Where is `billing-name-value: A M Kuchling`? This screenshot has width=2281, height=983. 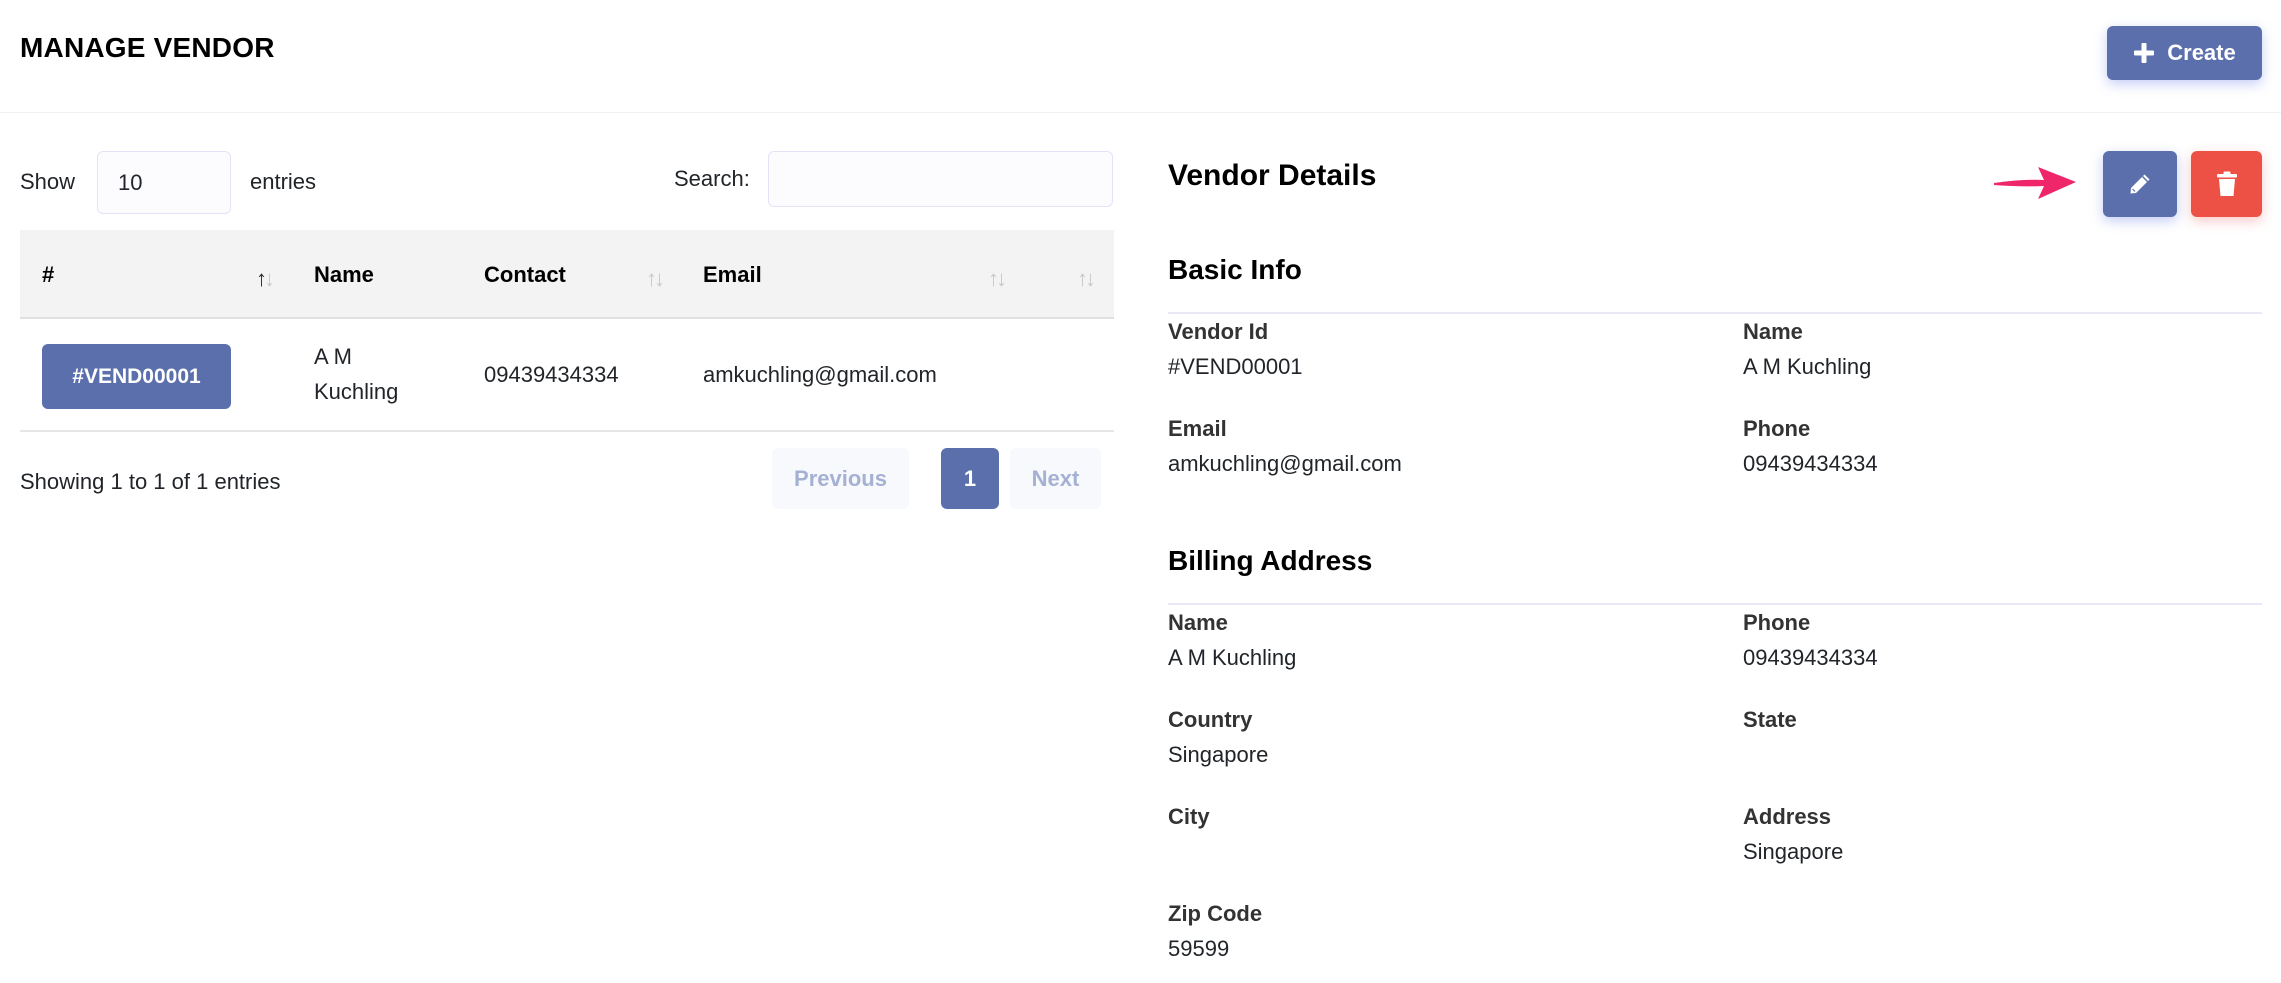
billing-name-value: A M Kuchling is located at coordinates (1232, 657).